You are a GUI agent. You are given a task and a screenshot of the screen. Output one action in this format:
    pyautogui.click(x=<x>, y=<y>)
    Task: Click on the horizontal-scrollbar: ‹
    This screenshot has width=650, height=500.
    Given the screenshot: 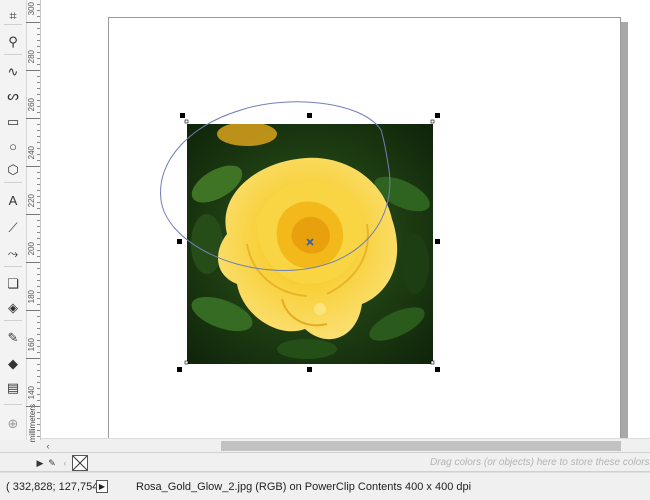 What is the action you would take?
    pyautogui.click(x=345, y=445)
    